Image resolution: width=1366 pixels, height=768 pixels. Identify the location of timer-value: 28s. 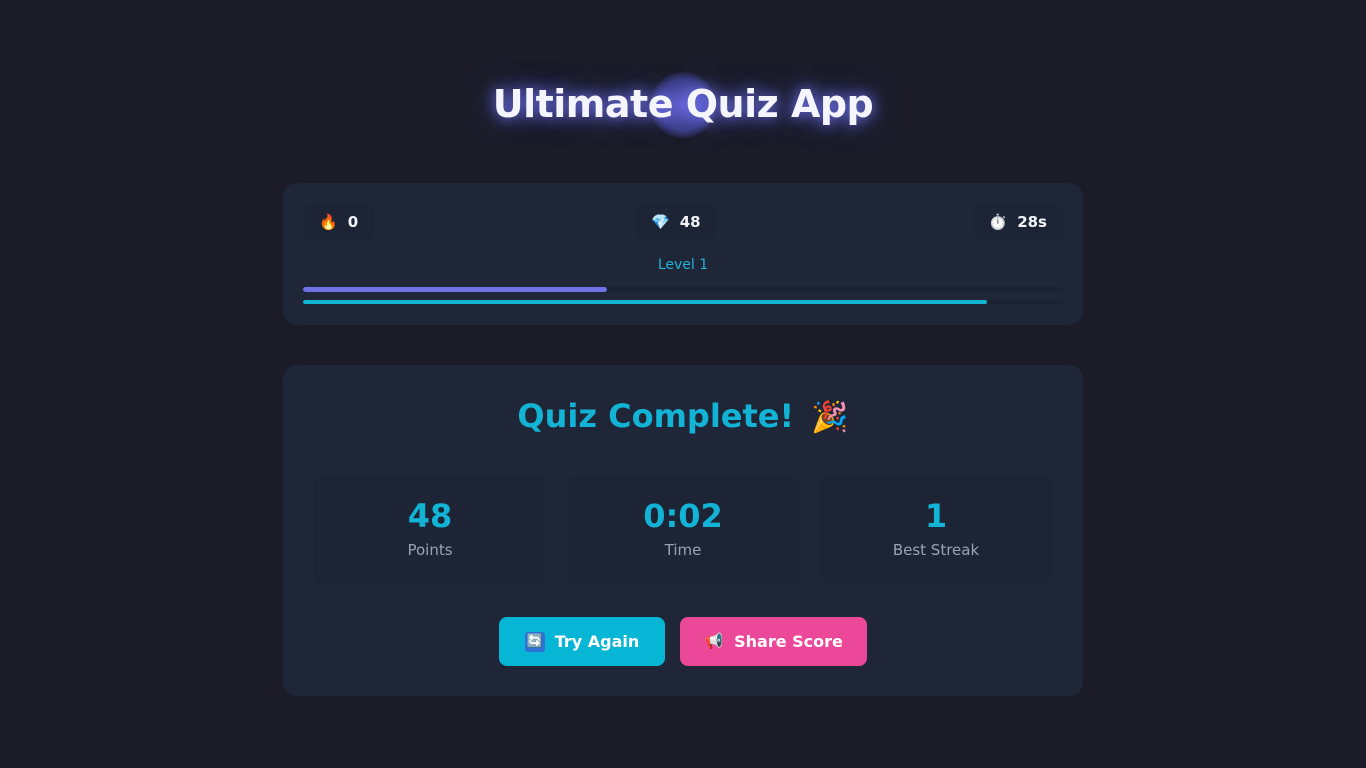
(1032, 222).